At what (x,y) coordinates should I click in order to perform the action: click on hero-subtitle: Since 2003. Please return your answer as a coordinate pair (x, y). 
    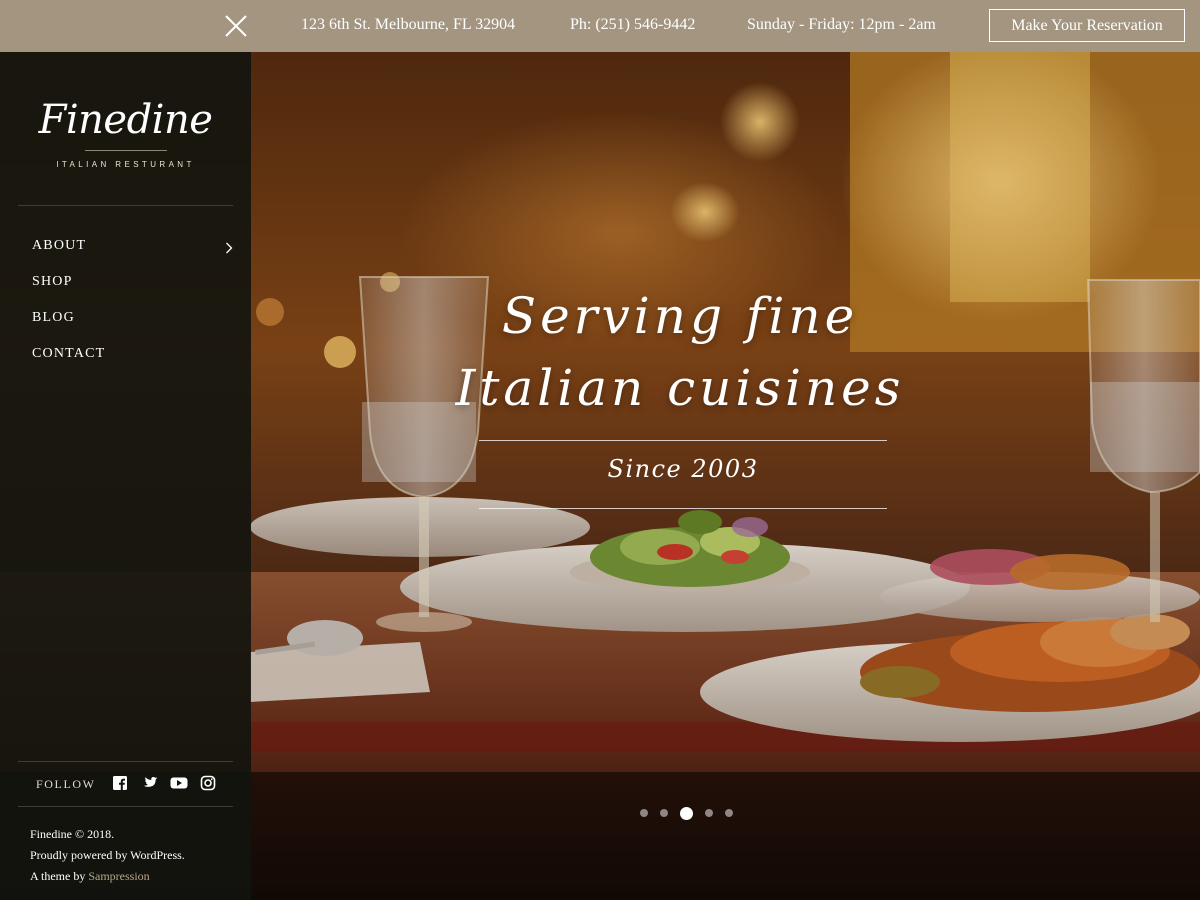
    Looking at the image, I should click on (683, 469).